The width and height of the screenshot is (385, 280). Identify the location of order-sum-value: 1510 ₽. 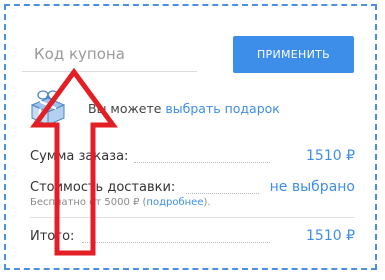
(328, 156).